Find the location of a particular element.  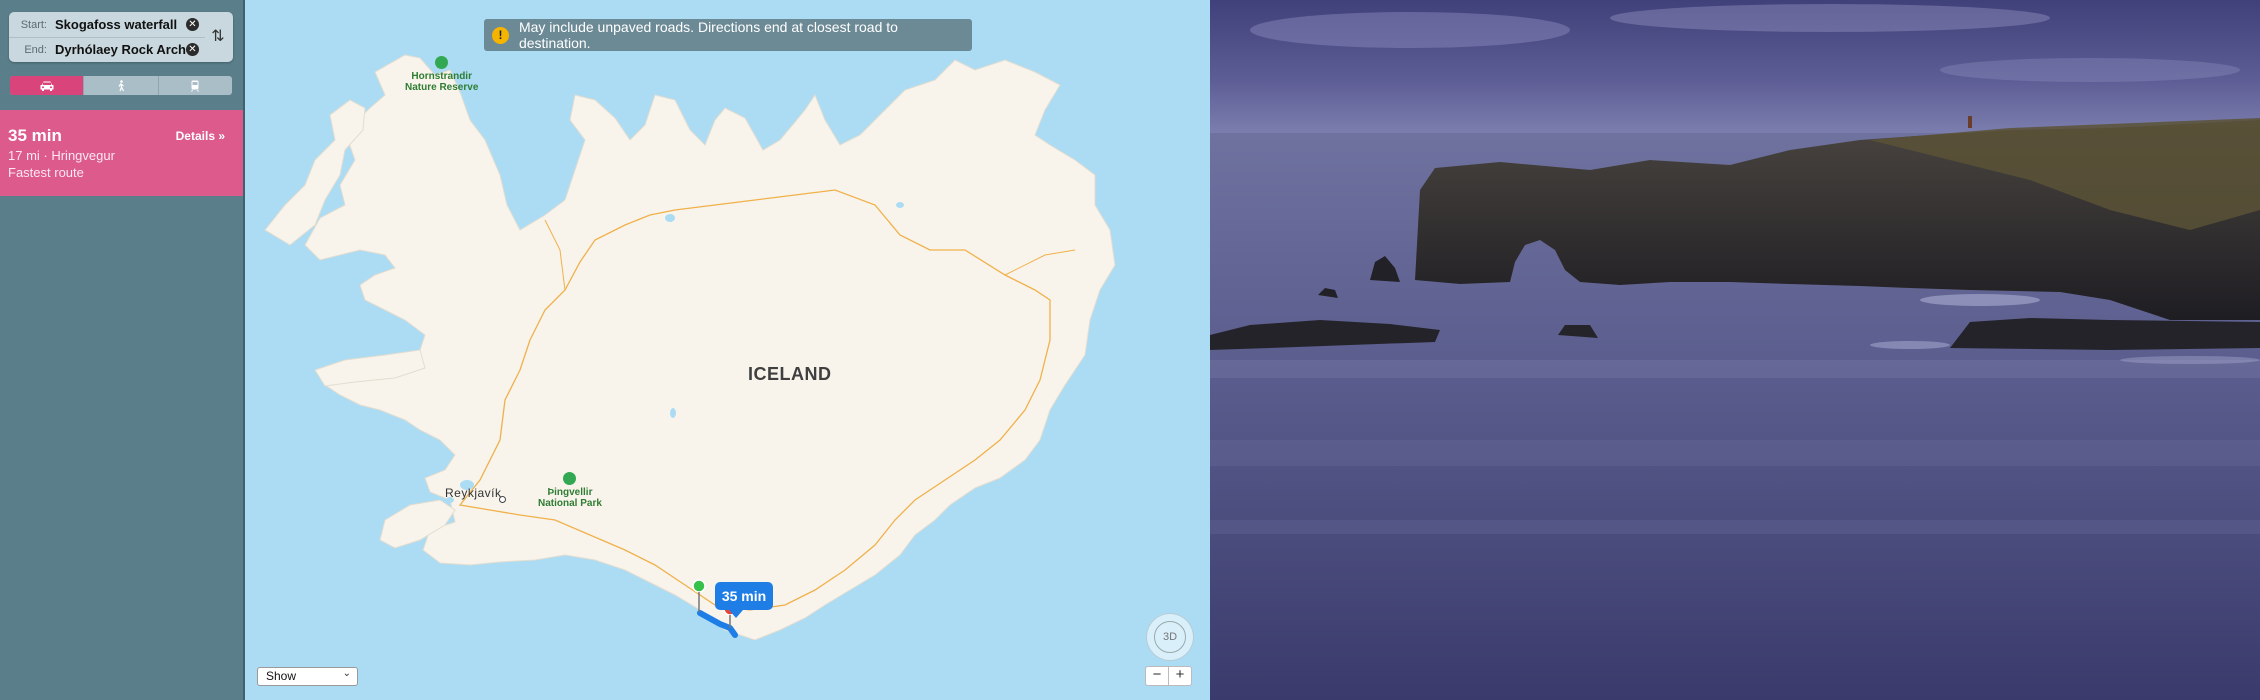

mode-walking is located at coordinates (121, 85).